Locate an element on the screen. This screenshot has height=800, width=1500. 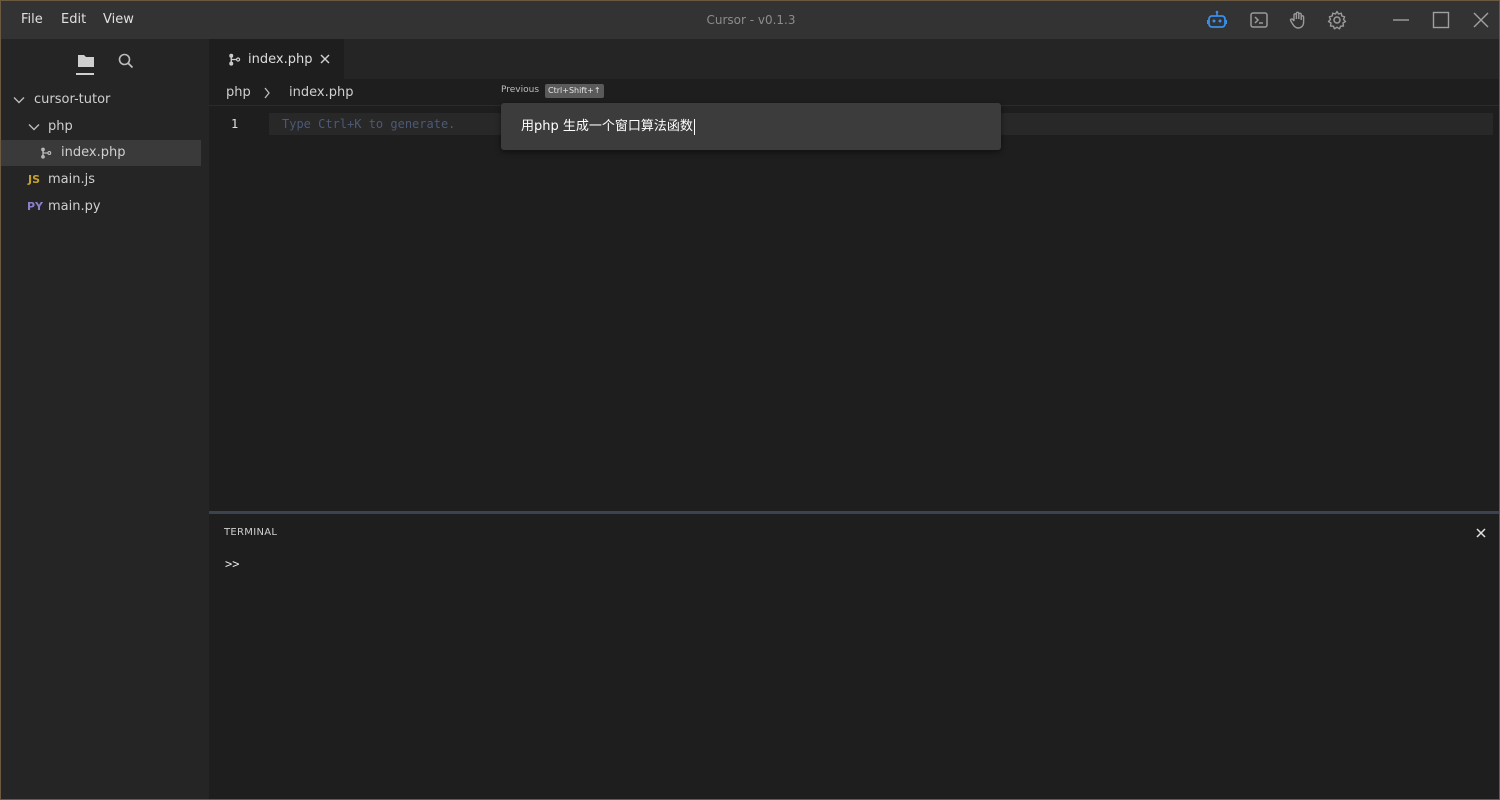
folder-icon is located at coordinates (86, 61).